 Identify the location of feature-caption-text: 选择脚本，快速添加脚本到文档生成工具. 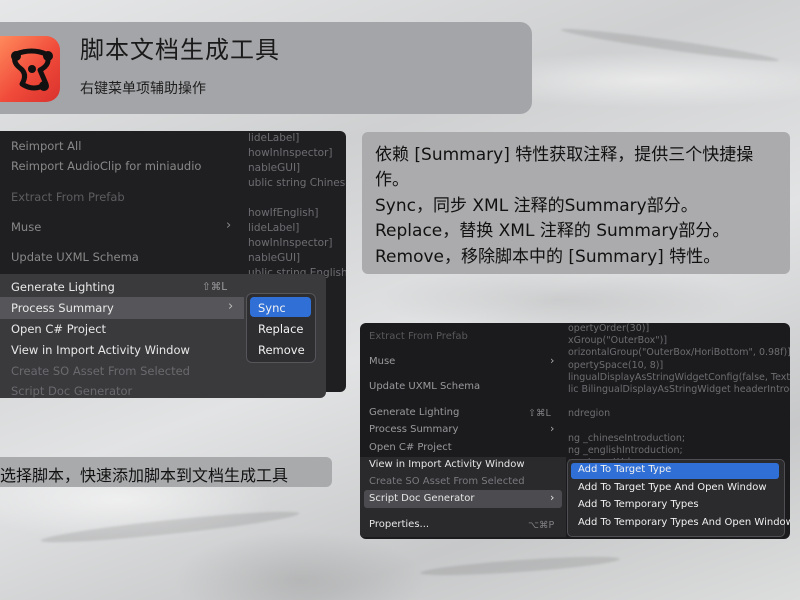
(144, 475).